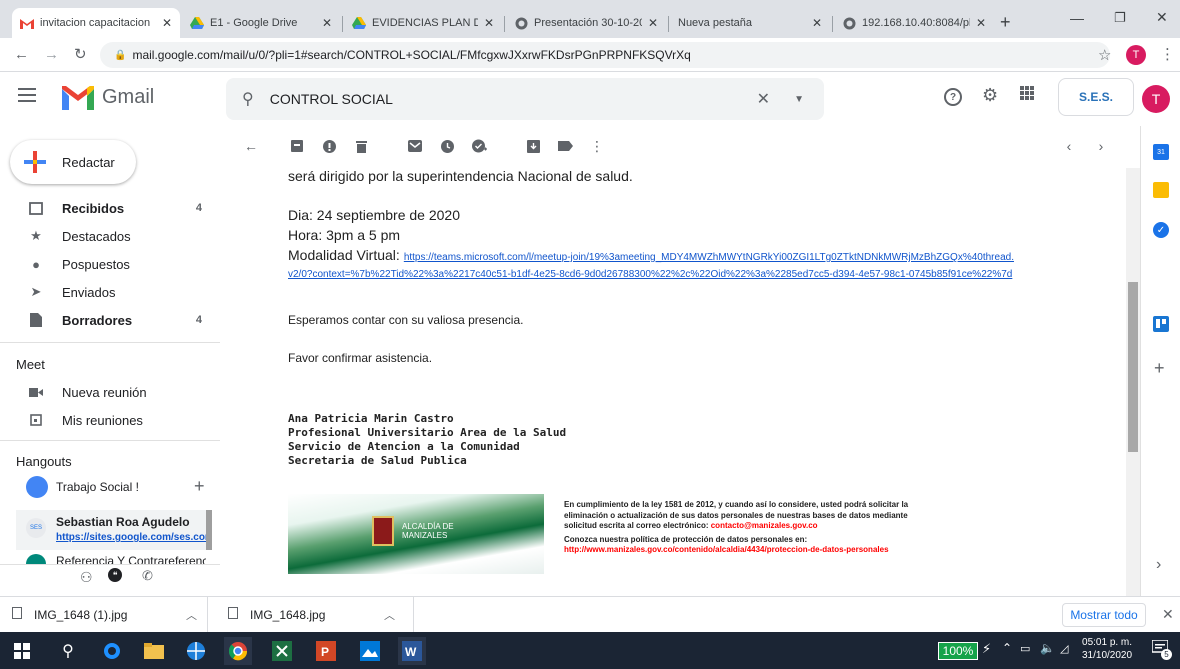 The width and height of the screenshot is (1180, 669). What do you see at coordinates (565, 146) in the screenshot?
I see `label-icon` at bounding box center [565, 146].